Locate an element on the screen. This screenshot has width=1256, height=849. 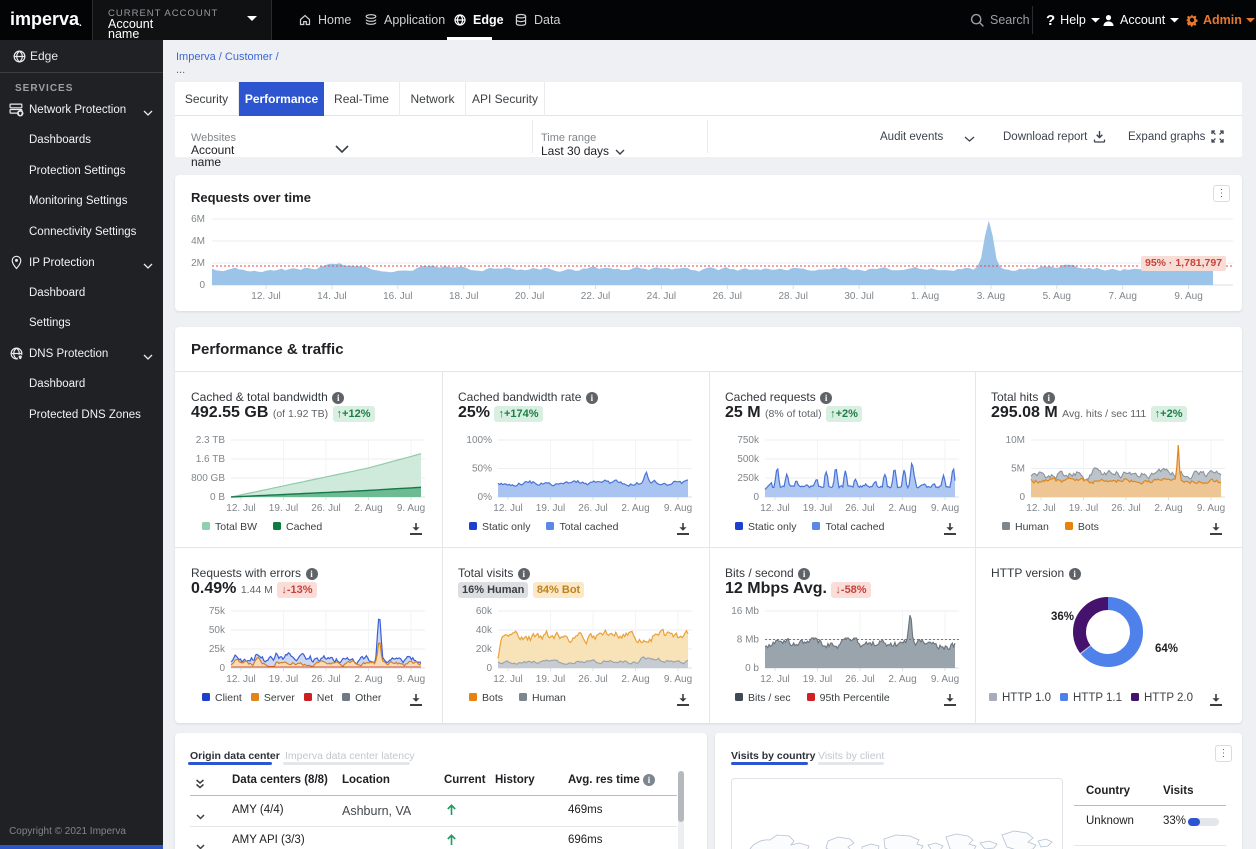
svg-text: 28. Jul is located at coordinates (792, 296).